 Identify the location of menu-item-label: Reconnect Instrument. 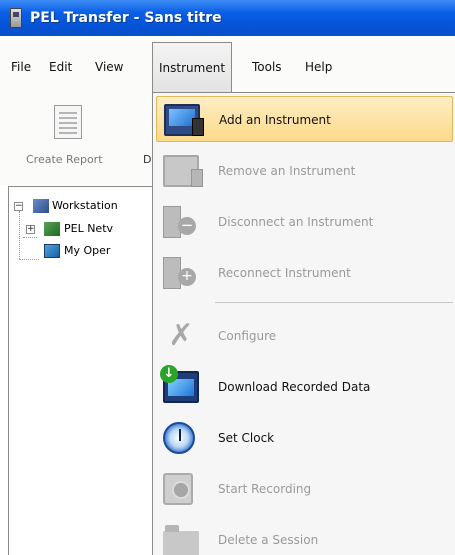
(284, 273).